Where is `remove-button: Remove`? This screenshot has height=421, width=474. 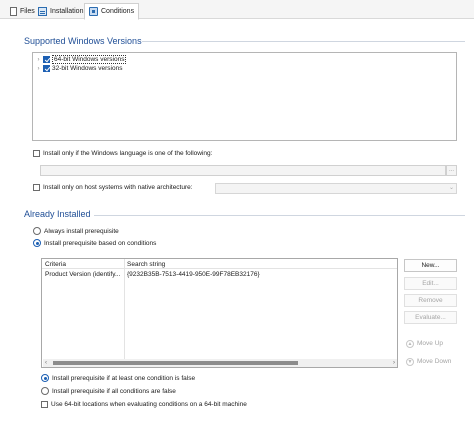 remove-button: Remove is located at coordinates (430, 300).